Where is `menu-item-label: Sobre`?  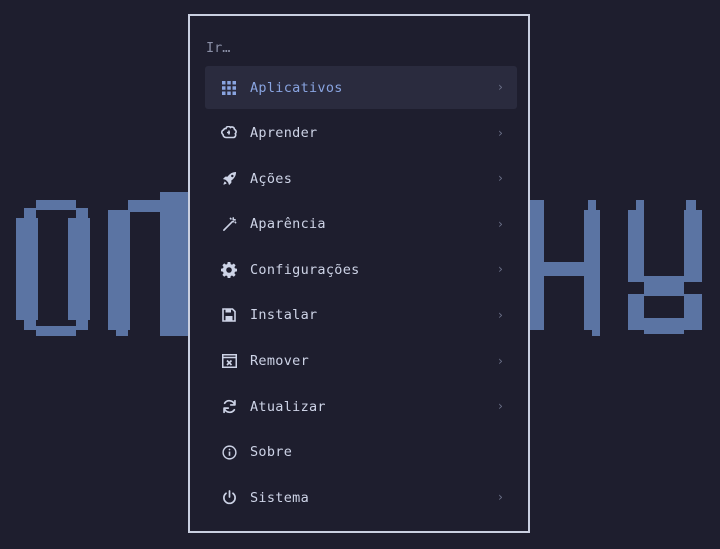 menu-item-label: Sobre is located at coordinates (271, 452).